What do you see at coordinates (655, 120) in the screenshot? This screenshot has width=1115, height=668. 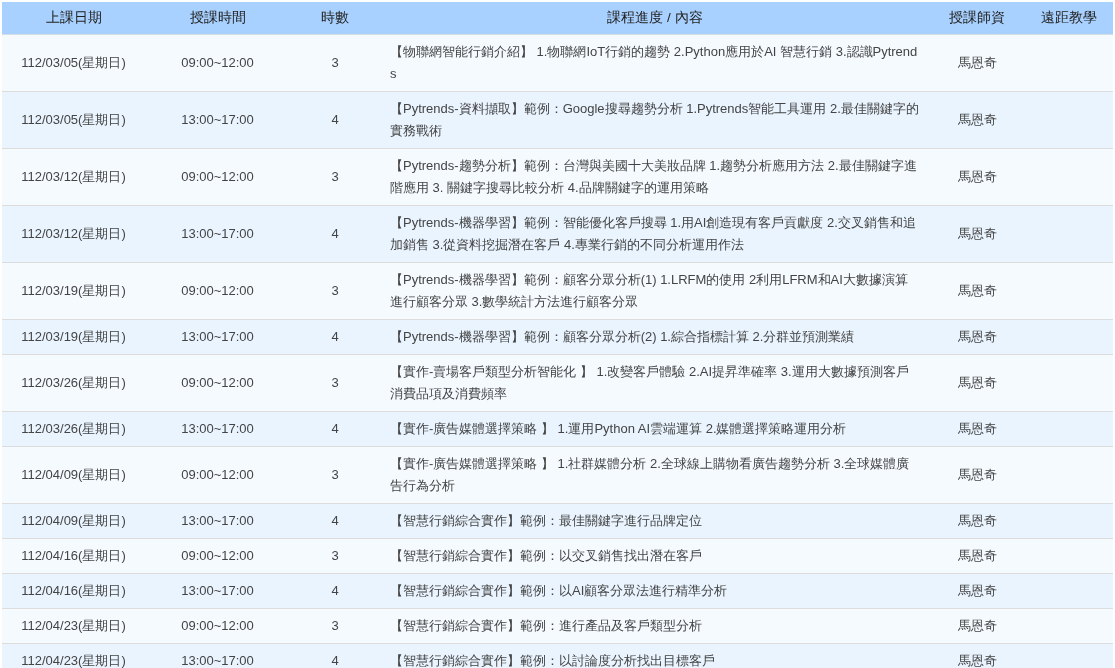 I see `content-cell: 【Pytrends-資料擷取】範例：Google搜尋趨勢分析 1.Pytrends智能工具運用 2.最佳關鍵字的實務戰術` at bounding box center [655, 120].